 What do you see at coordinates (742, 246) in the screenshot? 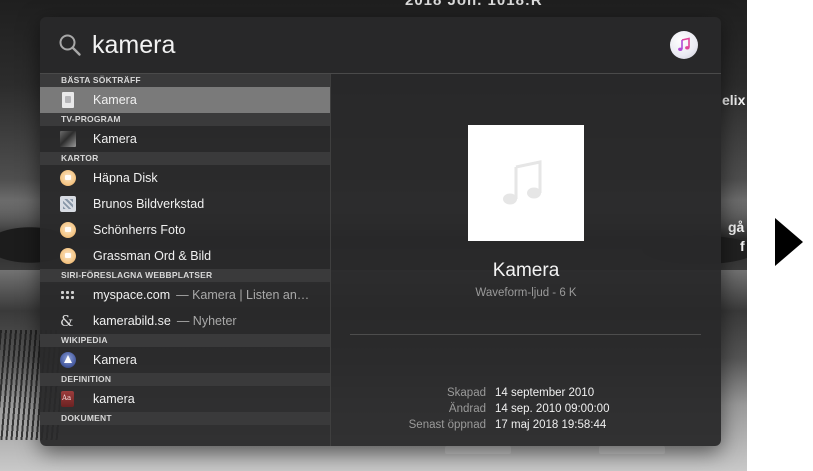
I see `background-side-text-3: f` at bounding box center [742, 246].